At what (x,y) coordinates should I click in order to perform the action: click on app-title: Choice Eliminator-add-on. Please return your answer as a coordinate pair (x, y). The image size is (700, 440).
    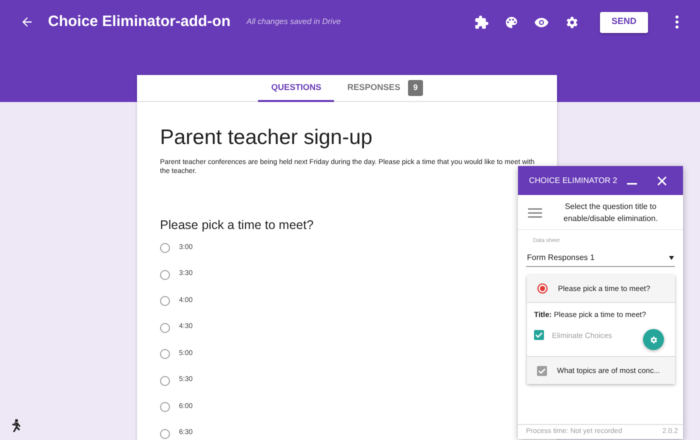
    Looking at the image, I should click on (139, 22).